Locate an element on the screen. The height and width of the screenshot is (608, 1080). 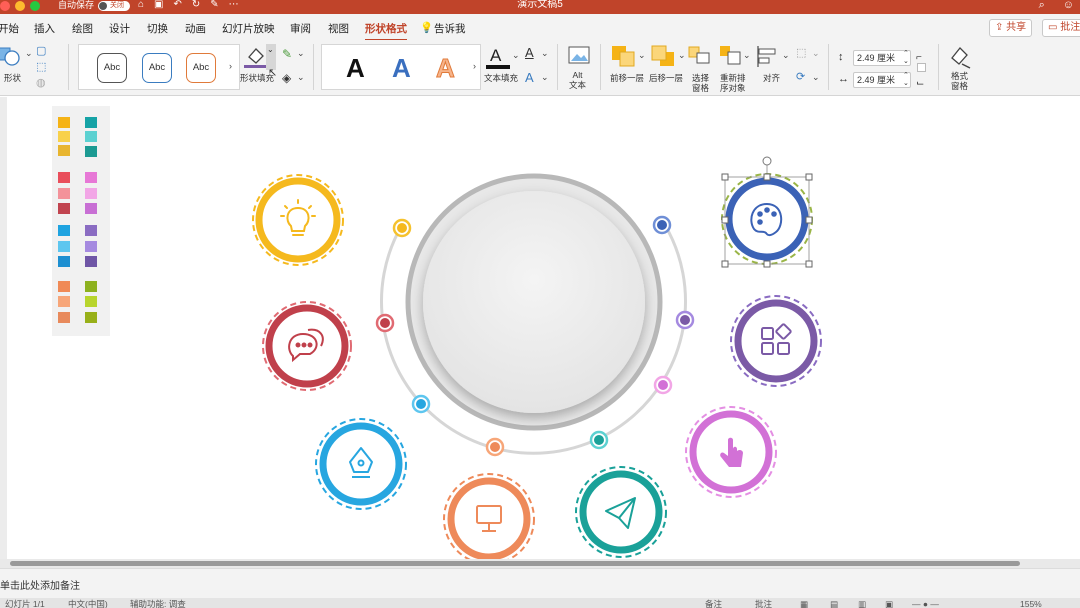
tell-me-lightbulb-icon: 💡 is located at coordinates (426, 27).